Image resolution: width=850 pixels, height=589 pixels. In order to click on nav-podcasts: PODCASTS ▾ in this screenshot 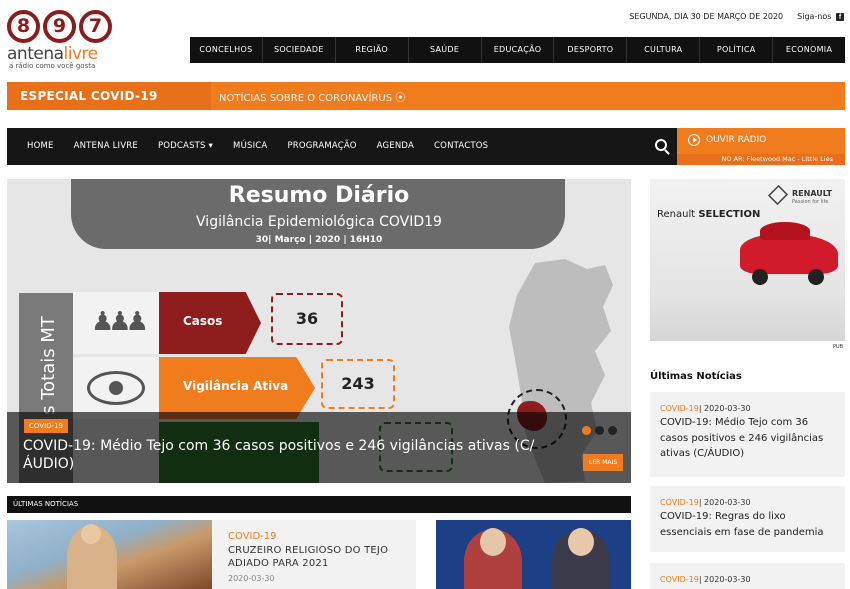, I will do `click(185, 146)`.